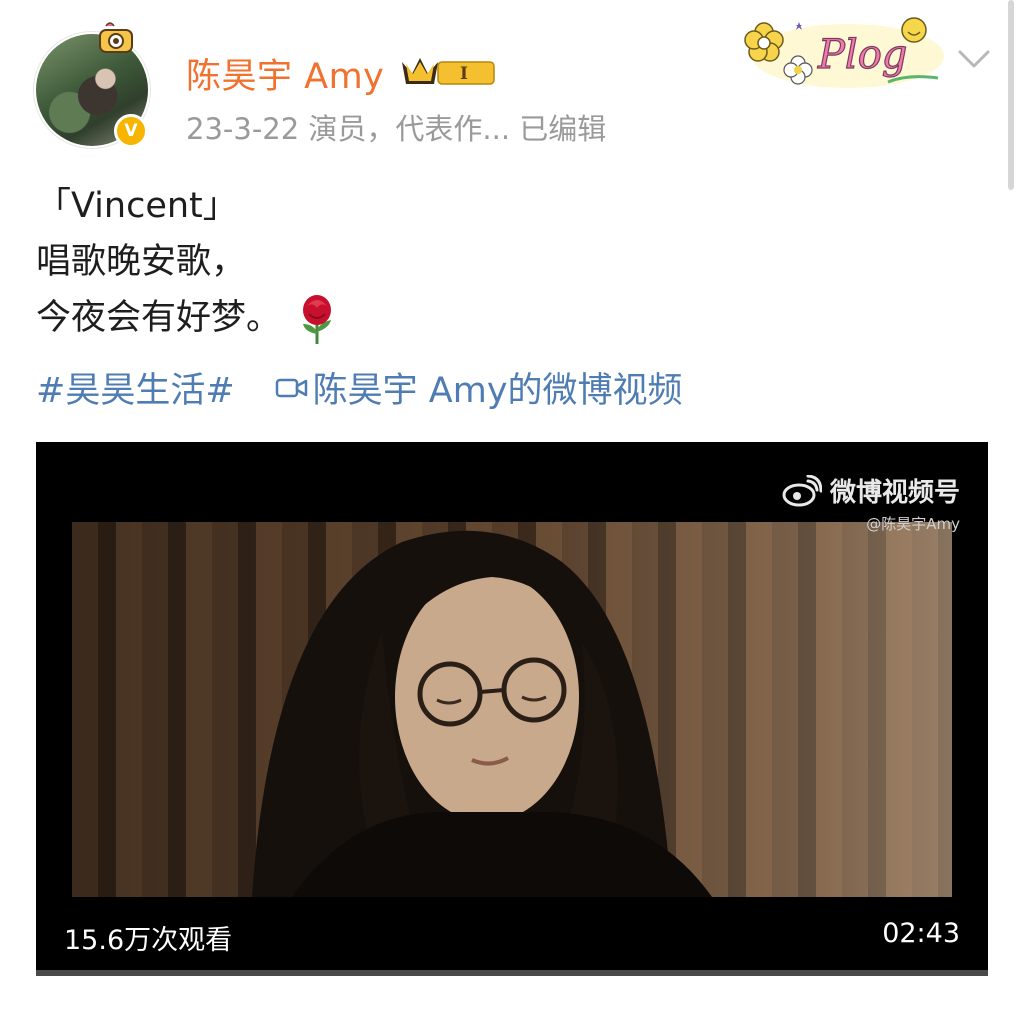 The width and height of the screenshot is (1024, 1013). I want to click on plog-sticker-icon: Plog, so click(844, 52).